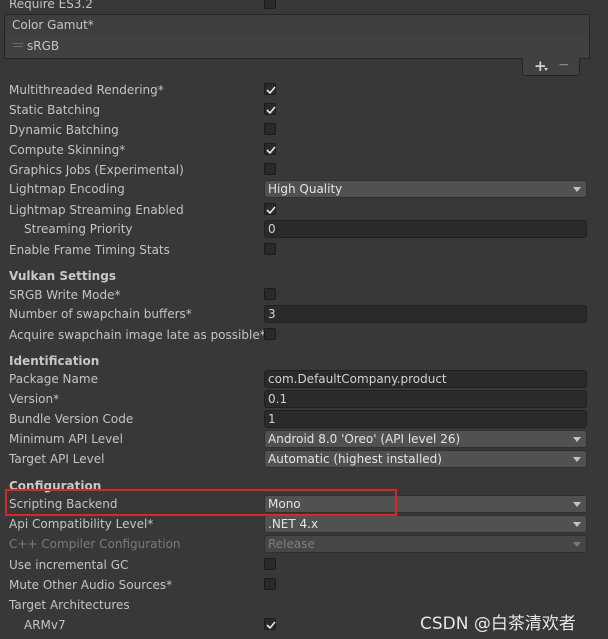  What do you see at coordinates (364, 439) in the screenshot?
I see `min-api-level-value: Android 8.0 'Oreo' (API level 26)` at bounding box center [364, 439].